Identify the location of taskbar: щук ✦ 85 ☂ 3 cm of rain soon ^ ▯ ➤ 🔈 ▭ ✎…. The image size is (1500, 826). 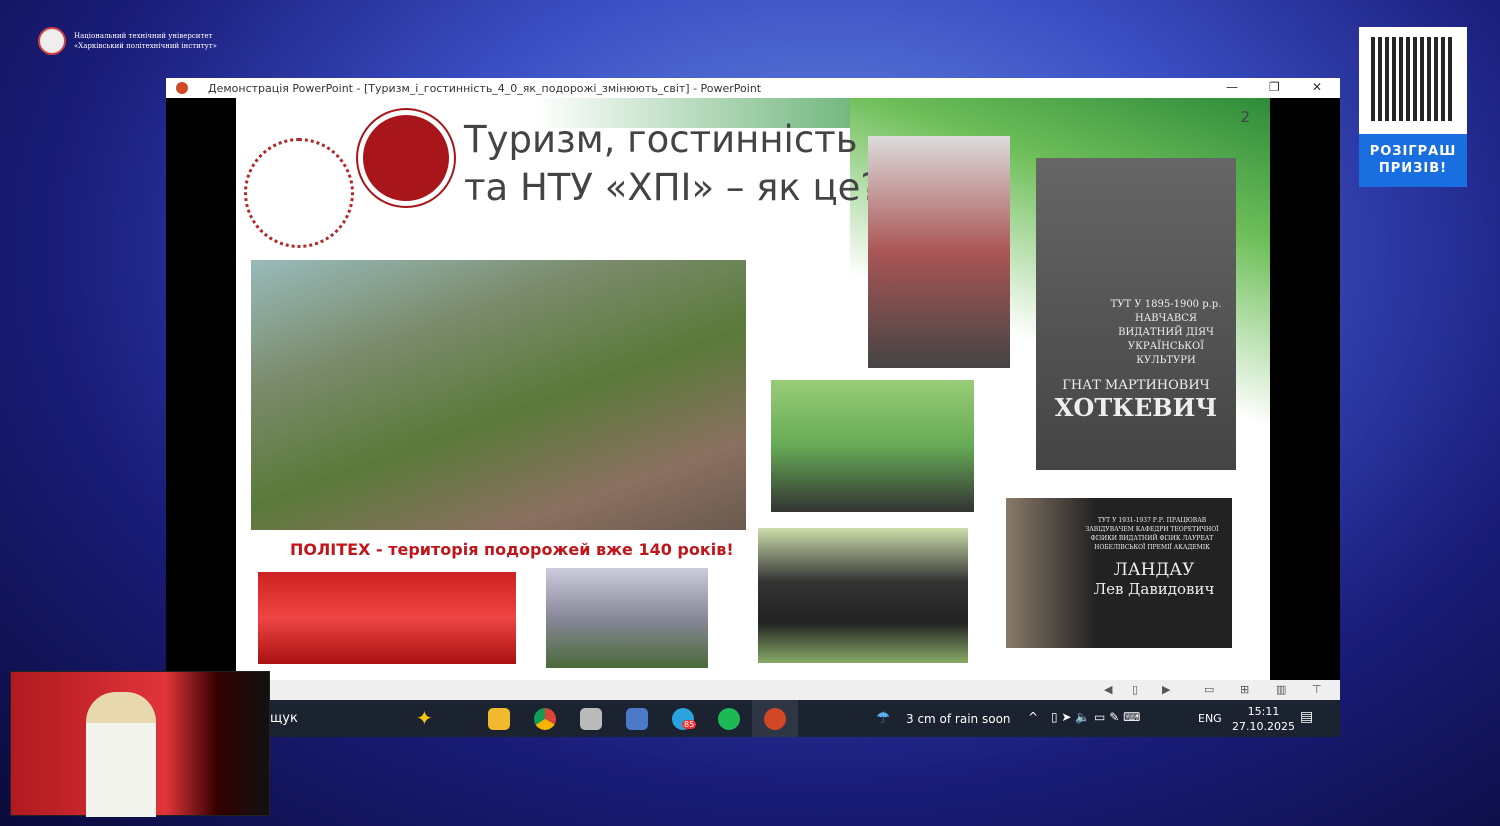
(753, 718).